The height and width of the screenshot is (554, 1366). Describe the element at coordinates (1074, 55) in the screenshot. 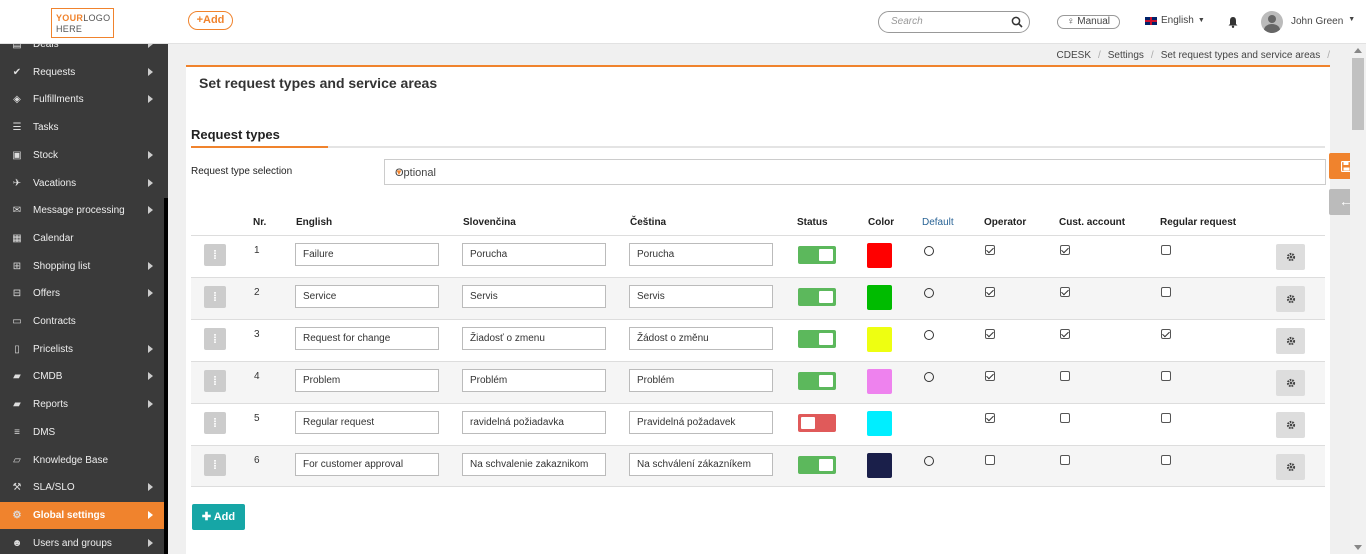

I see `breadcrumb-item-cdesk: CDESK` at that location.